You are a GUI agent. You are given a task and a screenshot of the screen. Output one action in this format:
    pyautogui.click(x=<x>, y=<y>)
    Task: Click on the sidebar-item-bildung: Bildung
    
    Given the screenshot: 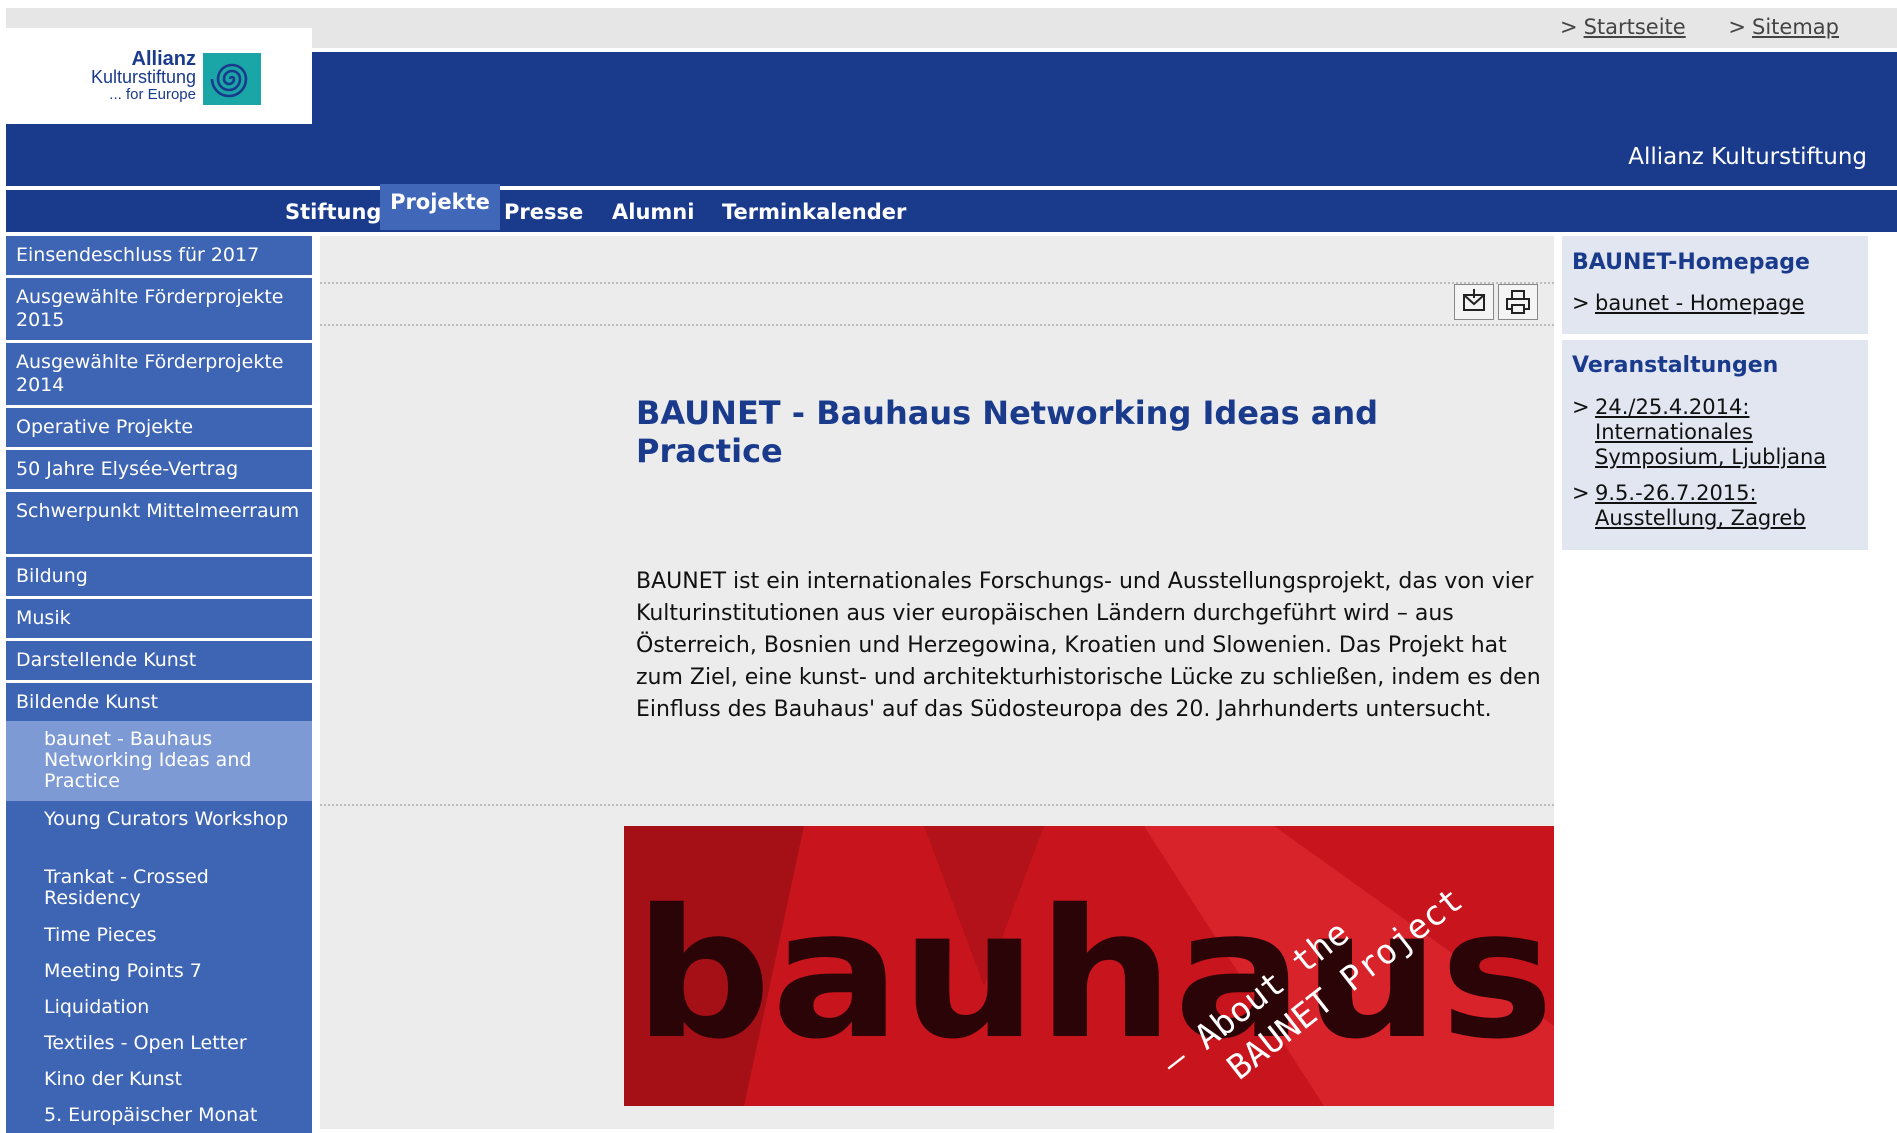 What is the action you would take?
    pyautogui.click(x=159, y=576)
    